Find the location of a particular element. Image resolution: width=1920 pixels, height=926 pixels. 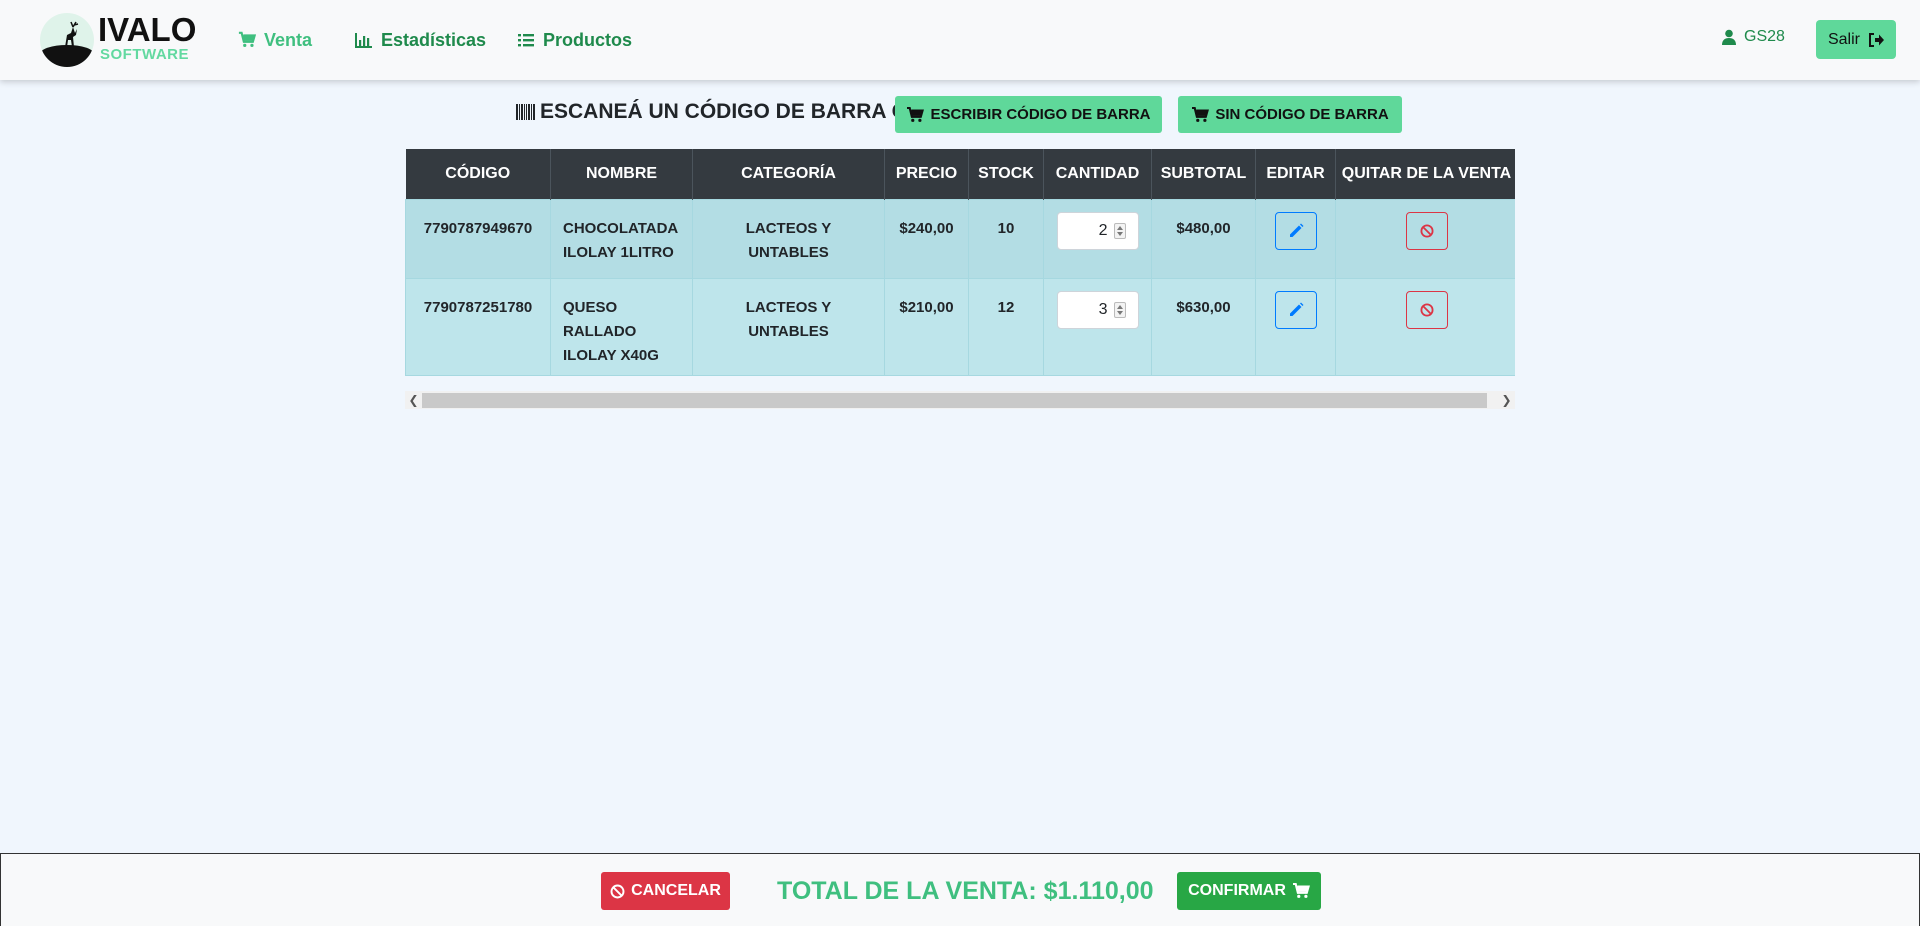

user-menu: GS28 is located at coordinates (1753, 37).